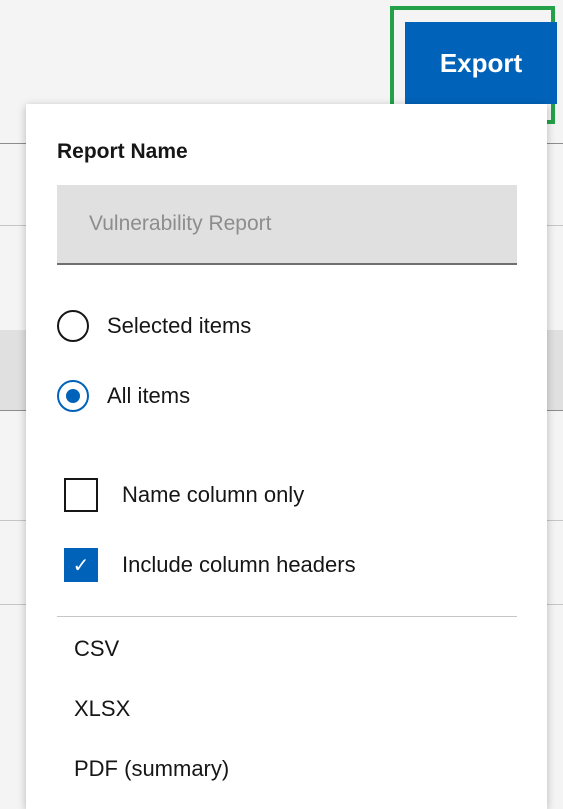 This screenshot has width=563, height=809. I want to click on export-button: Export, so click(481, 63).